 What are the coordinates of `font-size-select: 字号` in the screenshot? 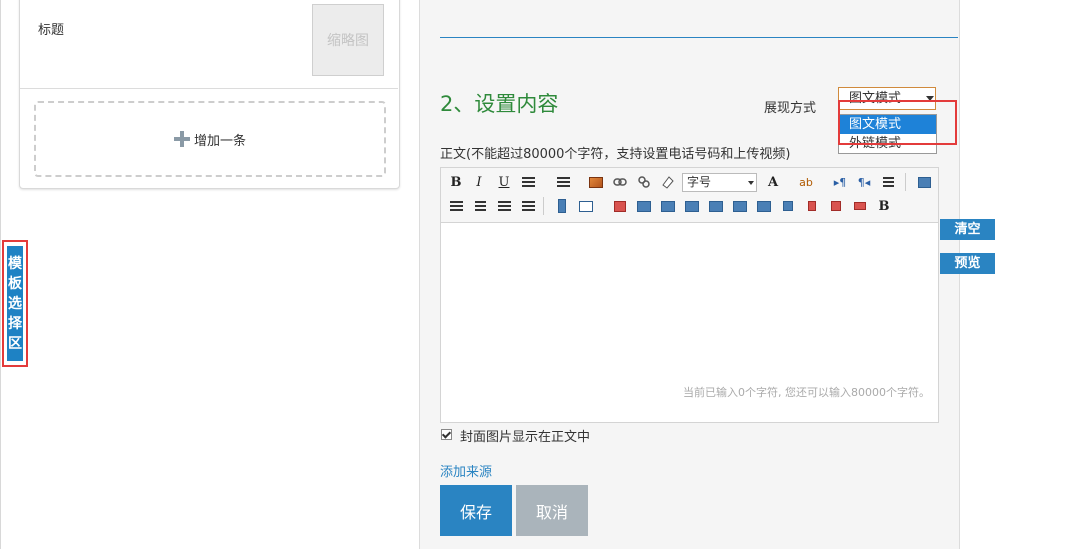 It's located at (719, 182).